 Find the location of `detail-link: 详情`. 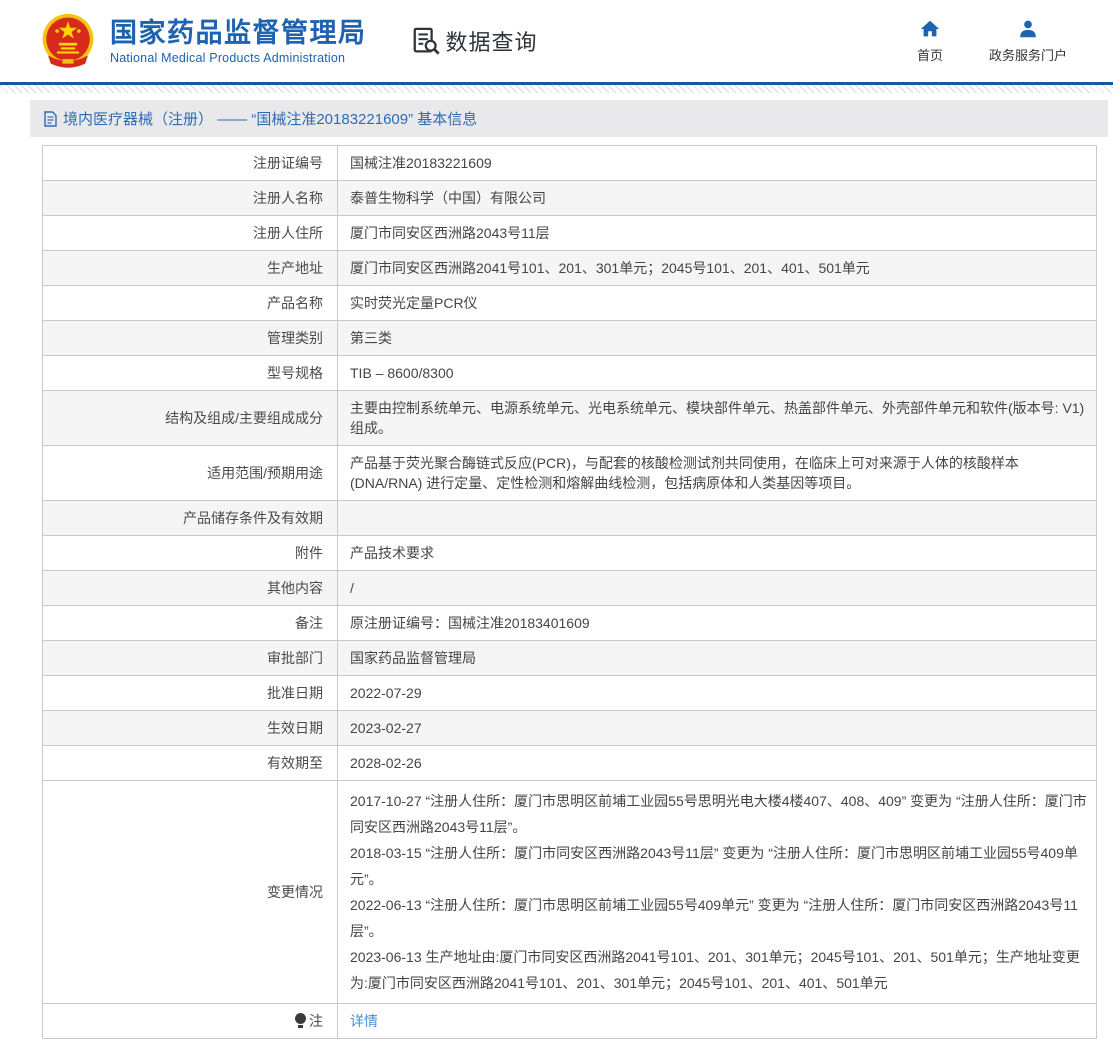

detail-link: 详情 is located at coordinates (364, 1021).